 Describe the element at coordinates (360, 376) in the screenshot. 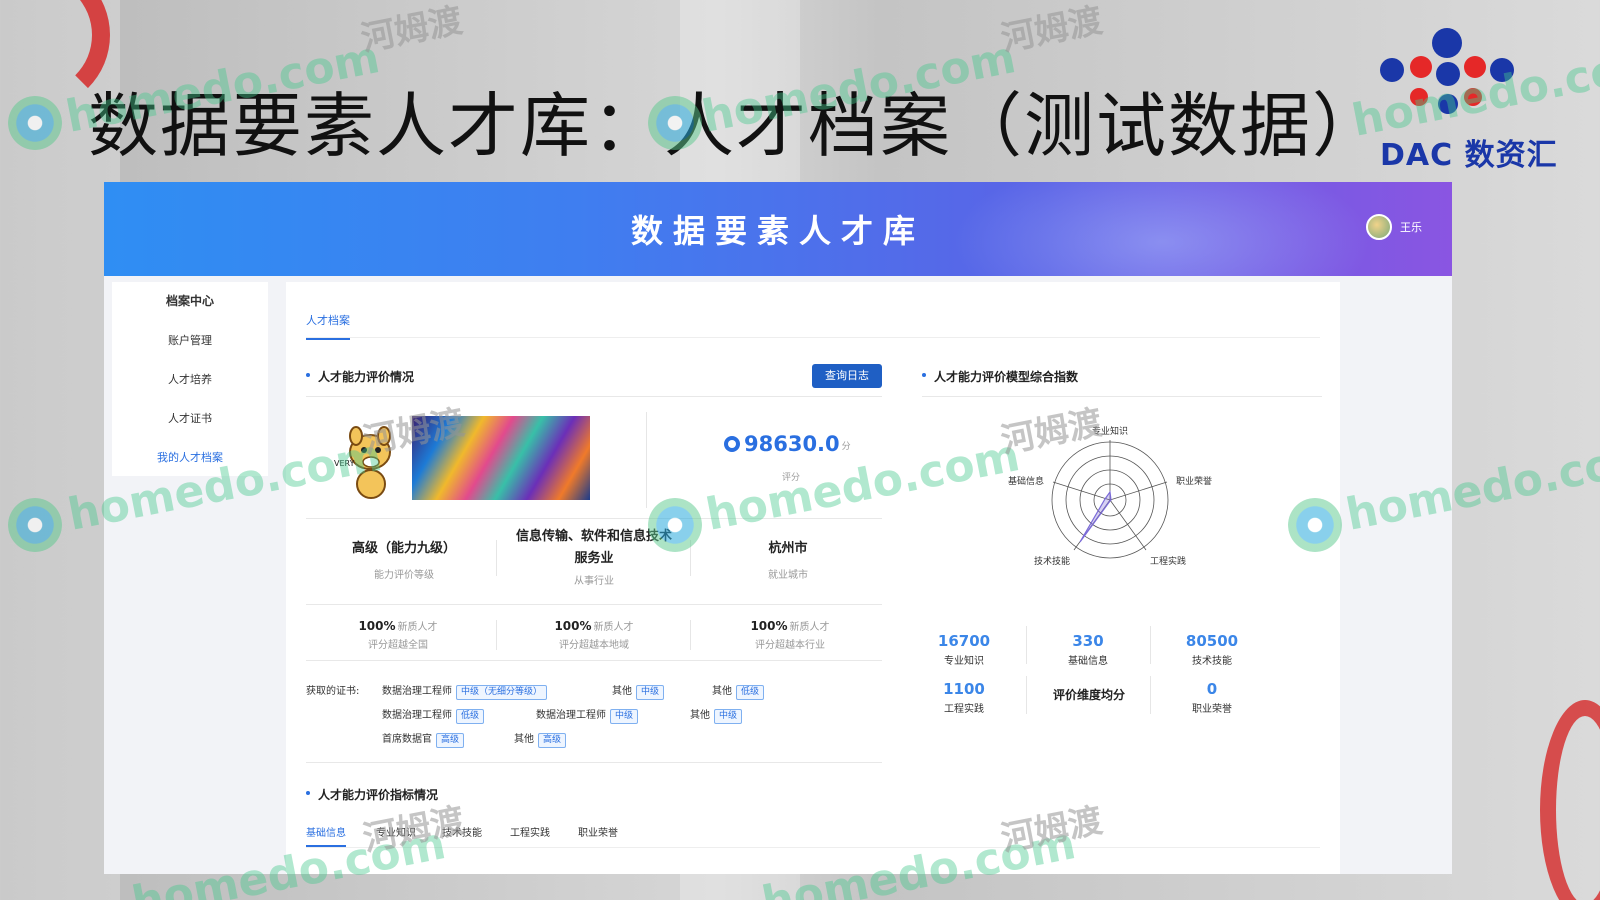

I see `section-title-evaluation: 人才能力评价情况` at that location.